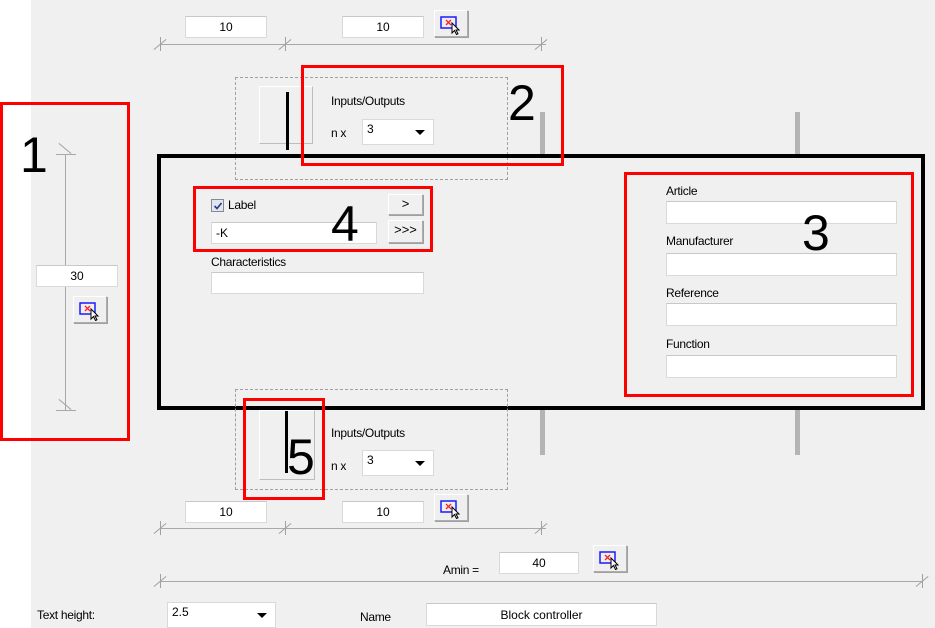 Image resolution: width=935 pixels, height=628 pixels. Describe the element at coordinates (66, 615) in the screenshot. I see `text-height-label: Text height:` at that location.